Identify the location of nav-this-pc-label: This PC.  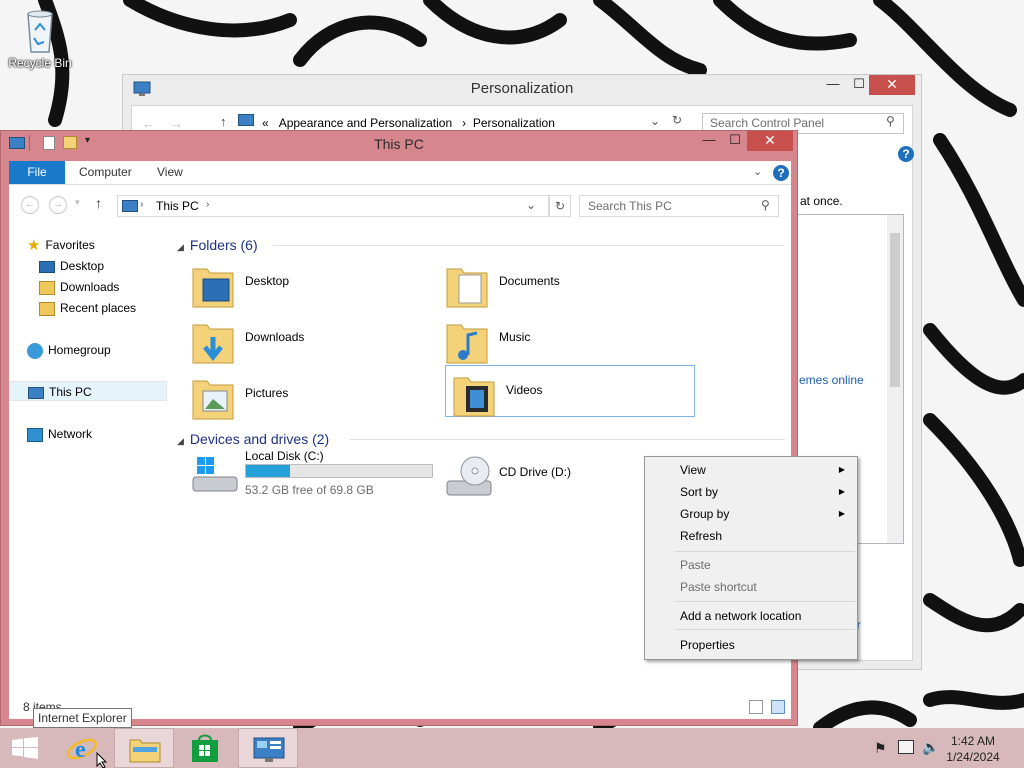
(70, 392).